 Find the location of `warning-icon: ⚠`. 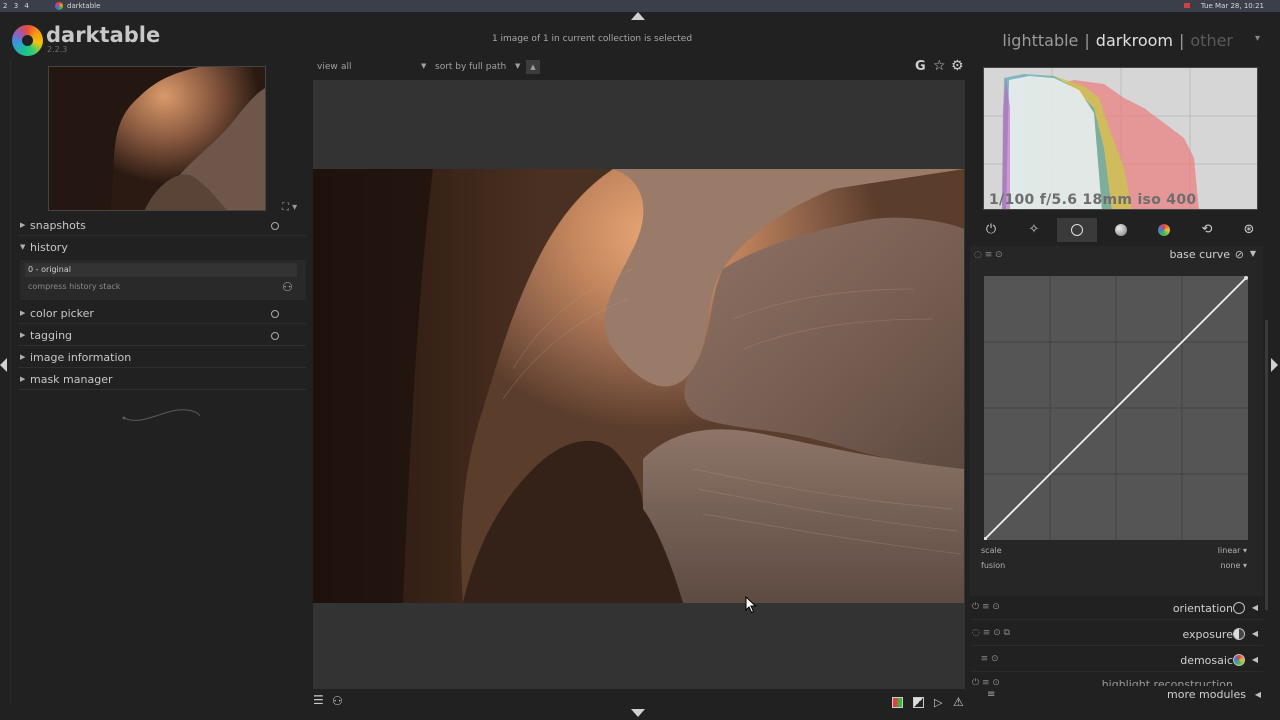

warning-icon: ⚠ is located at coordinates (958, 702).